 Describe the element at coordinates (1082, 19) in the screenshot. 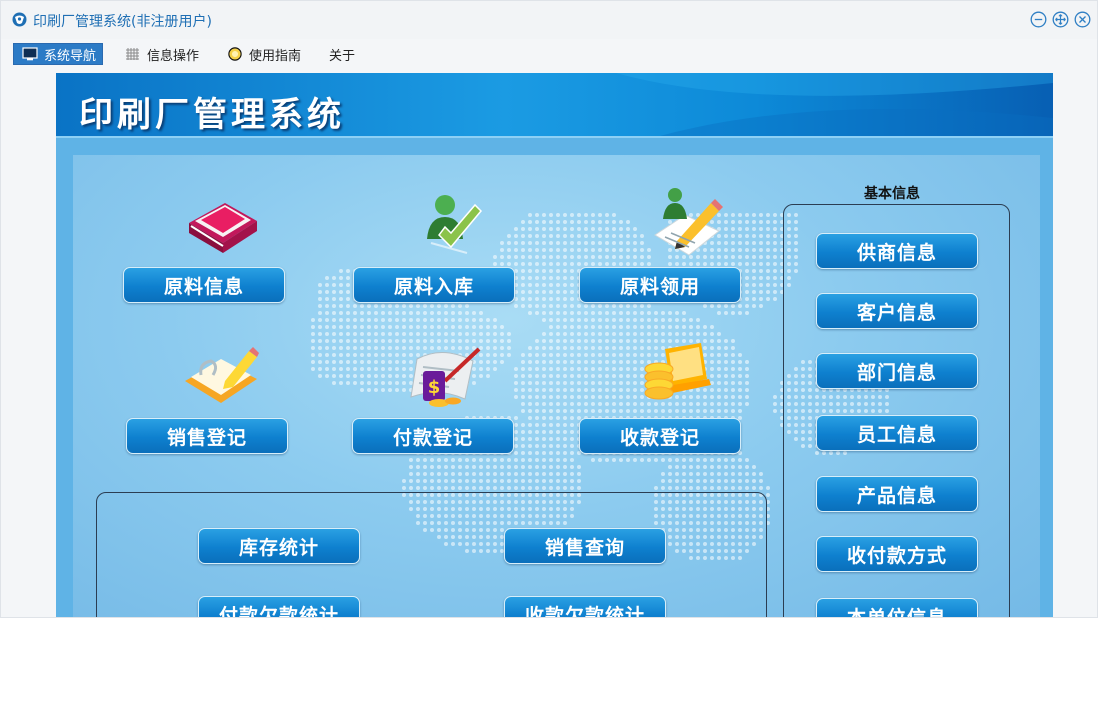

I see `close-icon` at that location.